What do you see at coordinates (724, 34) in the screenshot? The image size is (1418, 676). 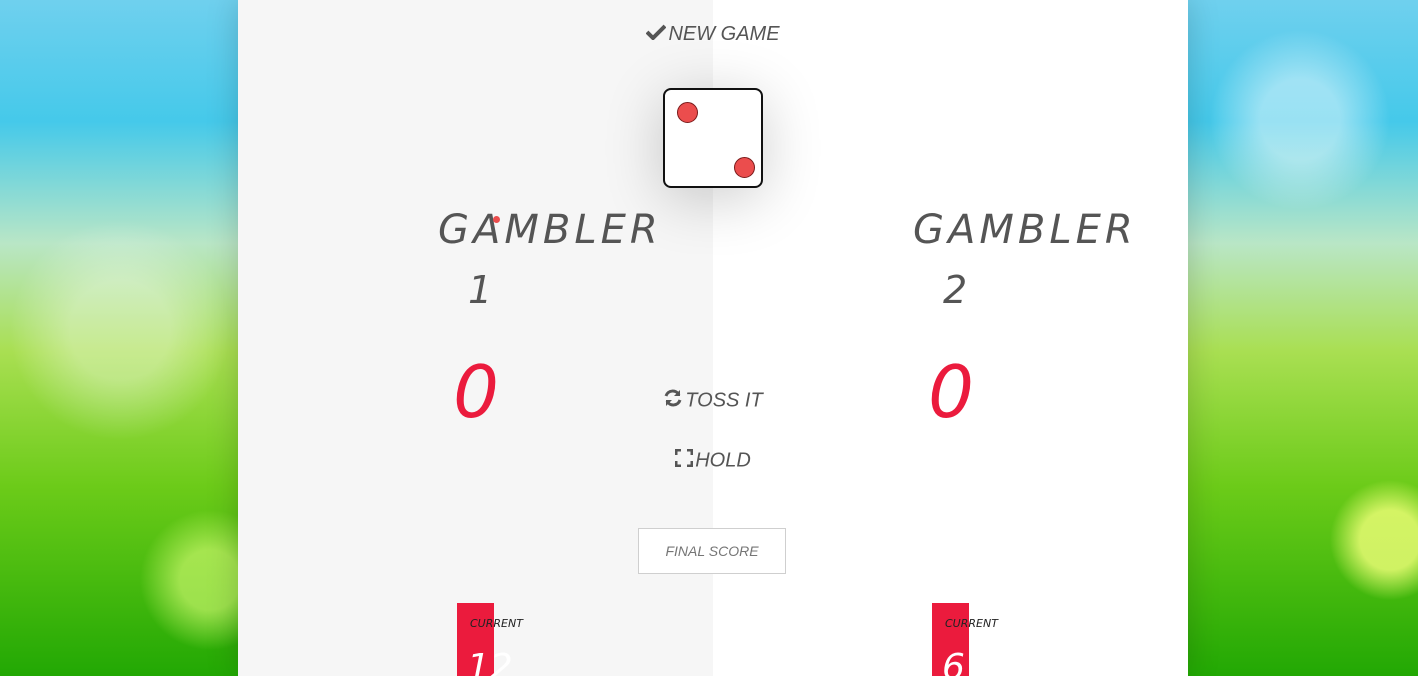 I see `new-game-label: NEW GAME` at bounding box center [724, 34].